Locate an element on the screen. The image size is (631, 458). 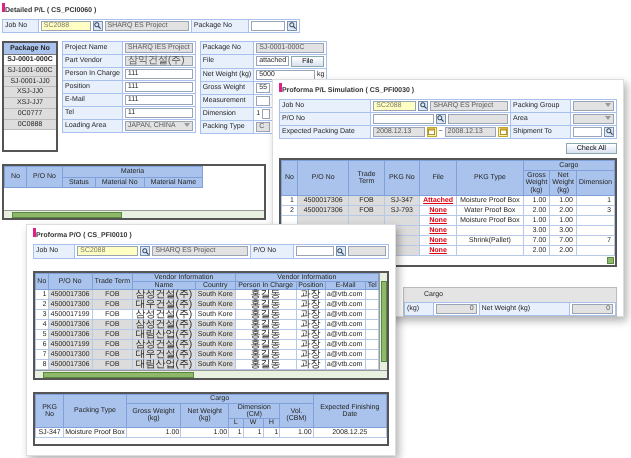
input-field: 삼익건설(주) is located at coordinates (158, 61).